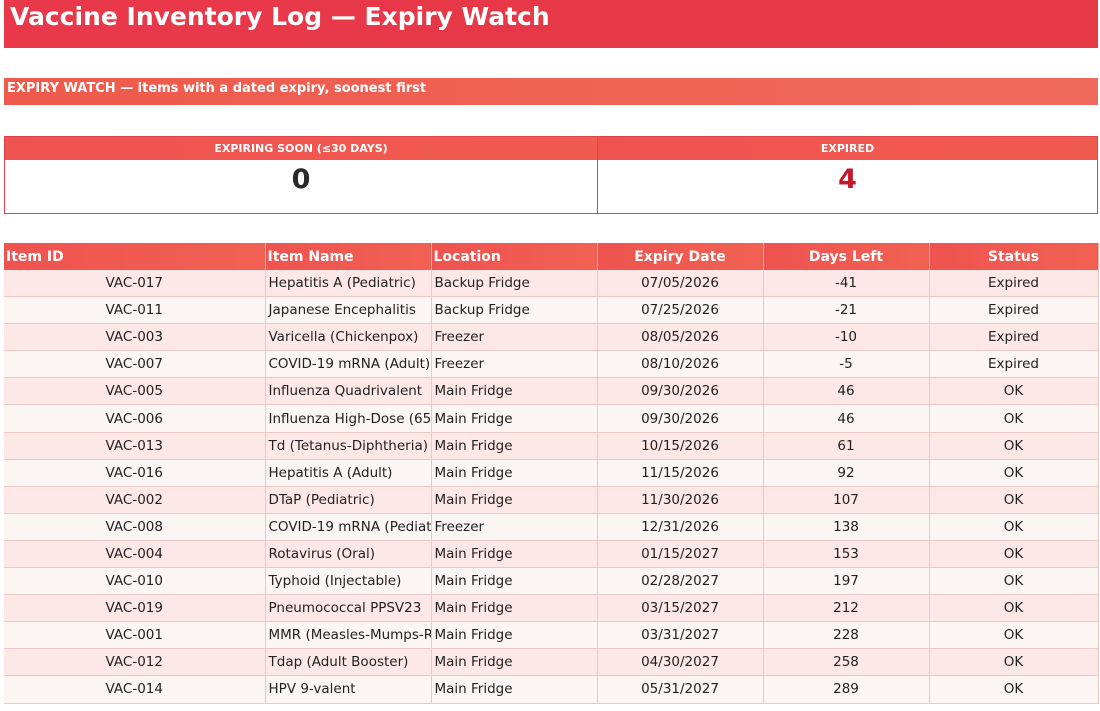 The width and height of the screenshot is (1100, 711). Describe the element at coordinates (348, 527) in the screenshot. I see `cell-item-name: COVID-19 mRNA (Pediatric` at that location.